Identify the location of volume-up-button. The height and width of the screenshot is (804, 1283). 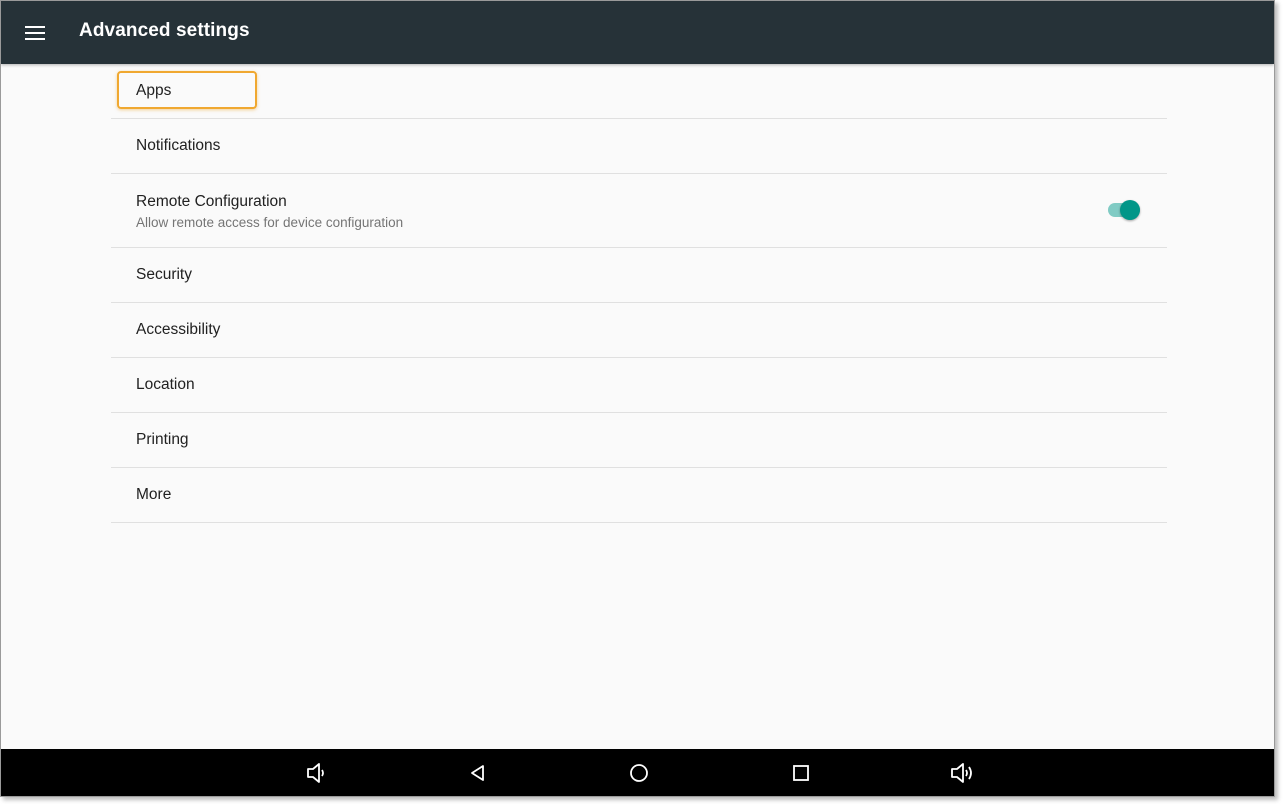
(962, 773).